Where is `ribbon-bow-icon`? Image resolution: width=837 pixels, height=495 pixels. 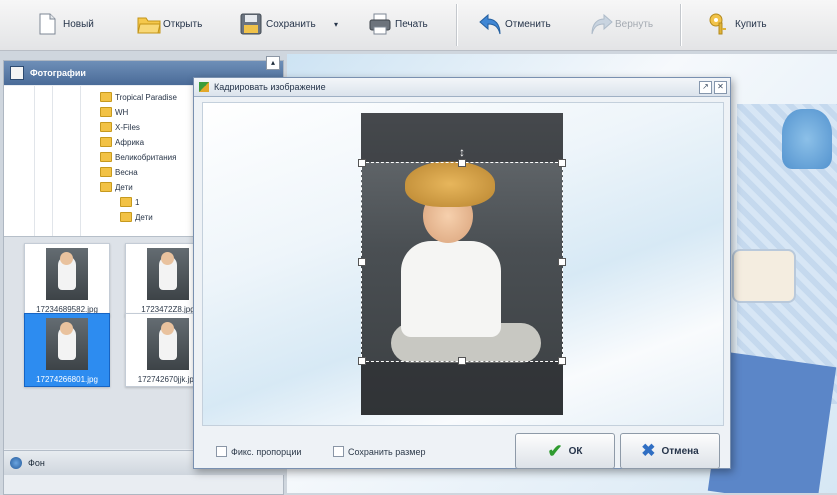 ribbon-bow-icon is located at coordinates (807, 139).